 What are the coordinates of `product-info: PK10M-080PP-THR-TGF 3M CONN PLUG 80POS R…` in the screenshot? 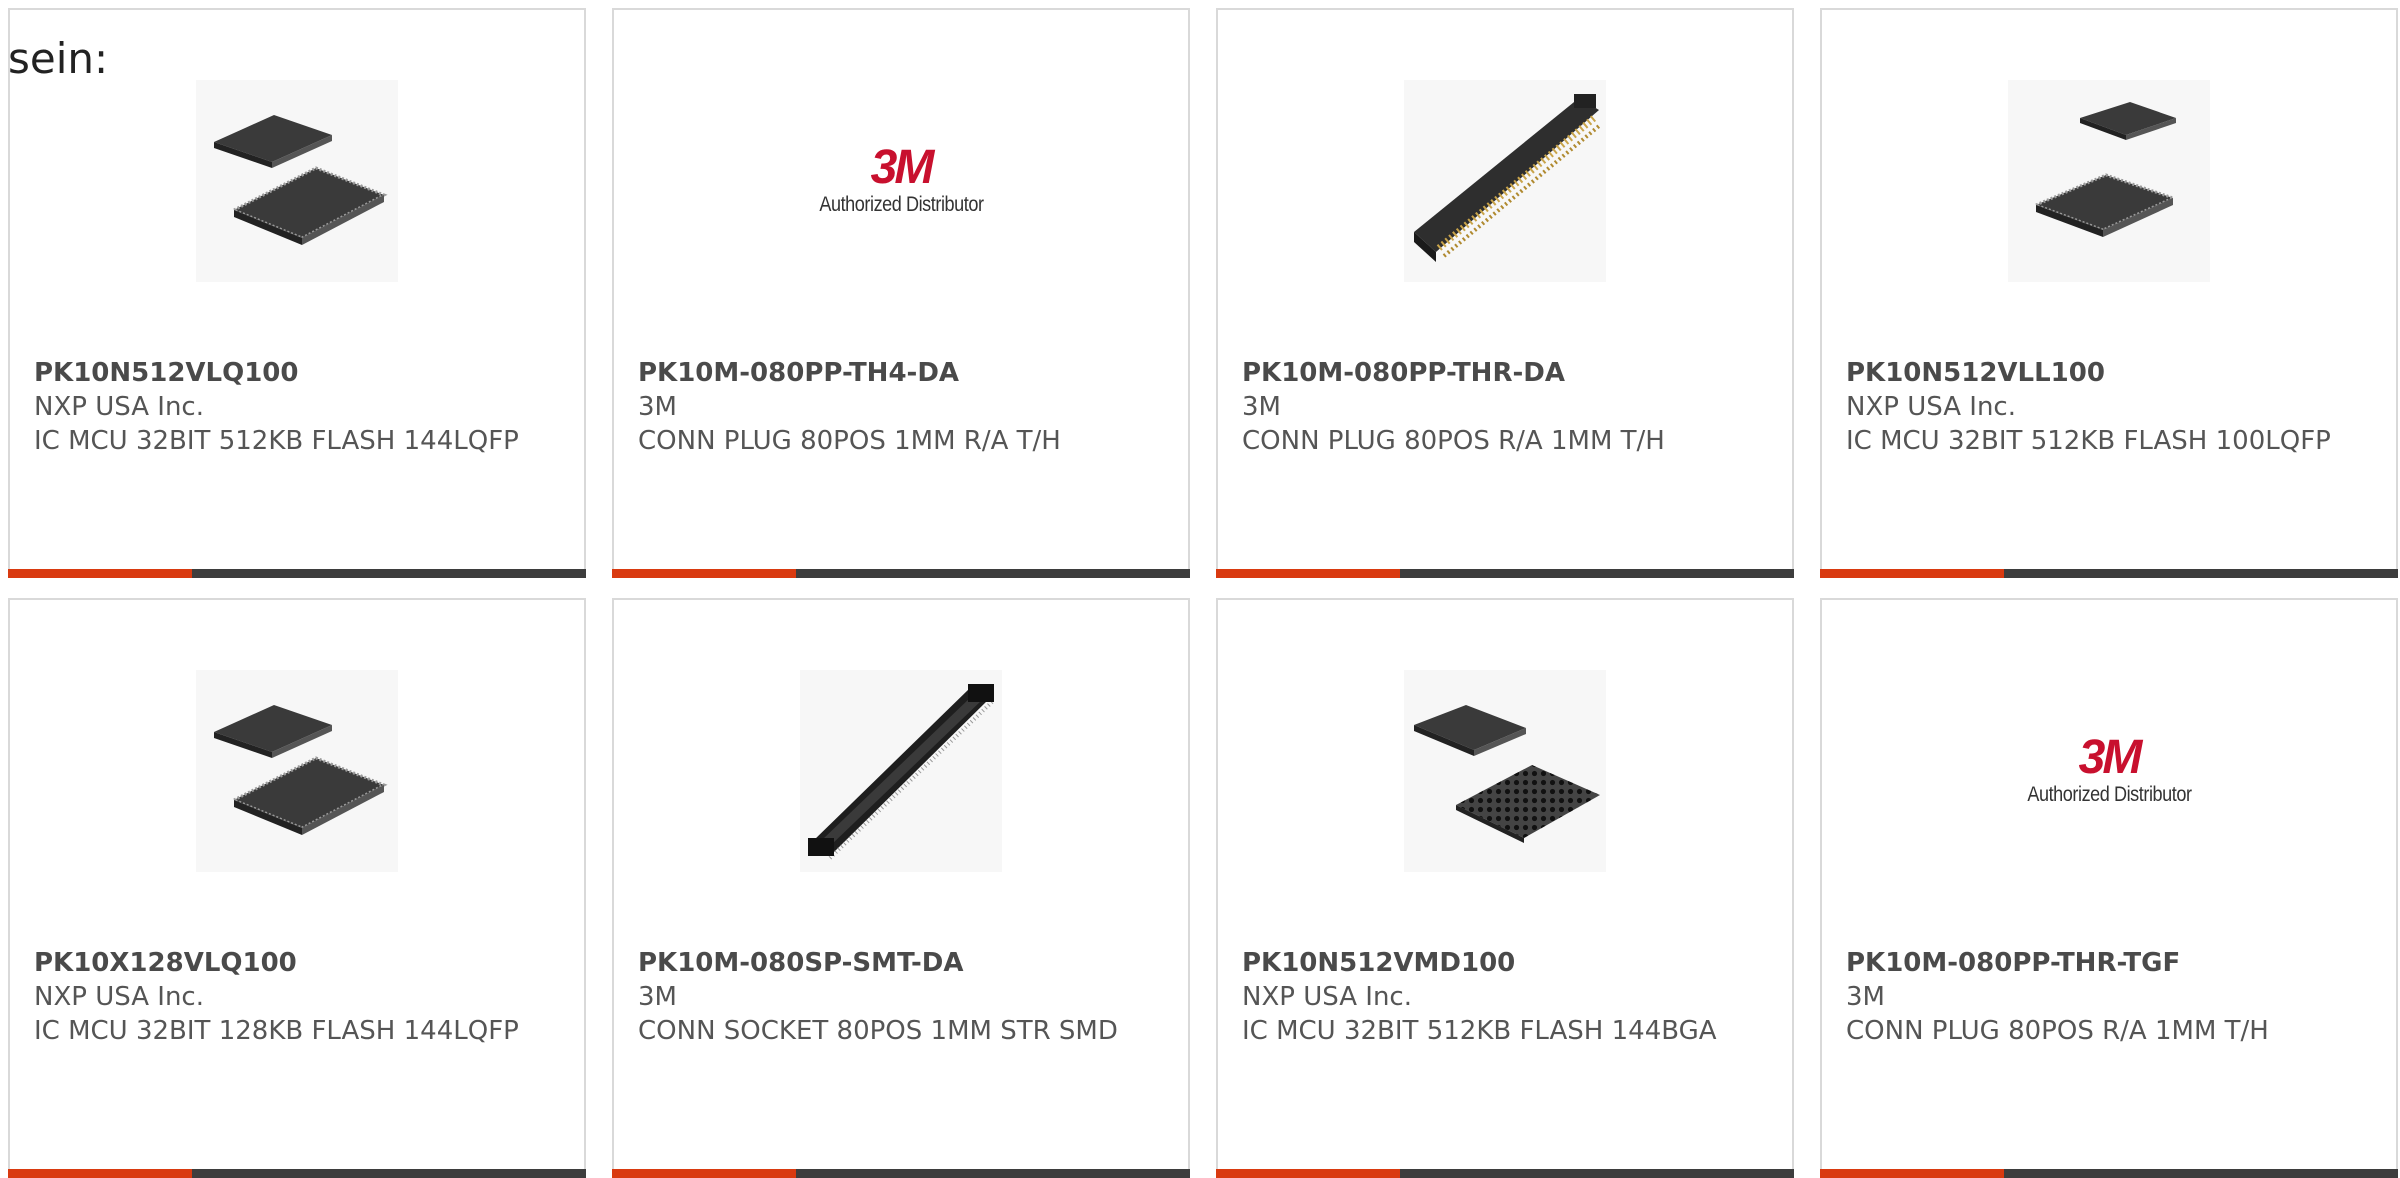 It's located at (2109, 997).